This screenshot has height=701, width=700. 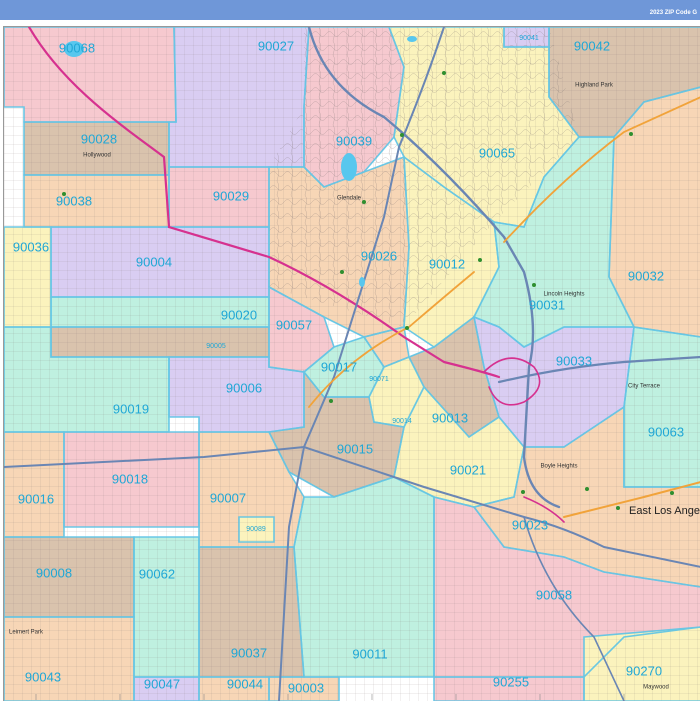 I want to click on place-leimert-park: Leimert Park, so click(x=26, y=633).